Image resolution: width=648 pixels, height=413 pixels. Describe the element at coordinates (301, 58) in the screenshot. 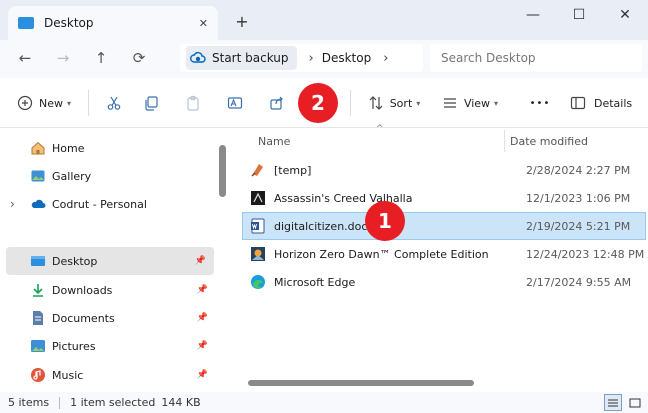

I see `address-bar: Start backup › Desktop ›` at that location.